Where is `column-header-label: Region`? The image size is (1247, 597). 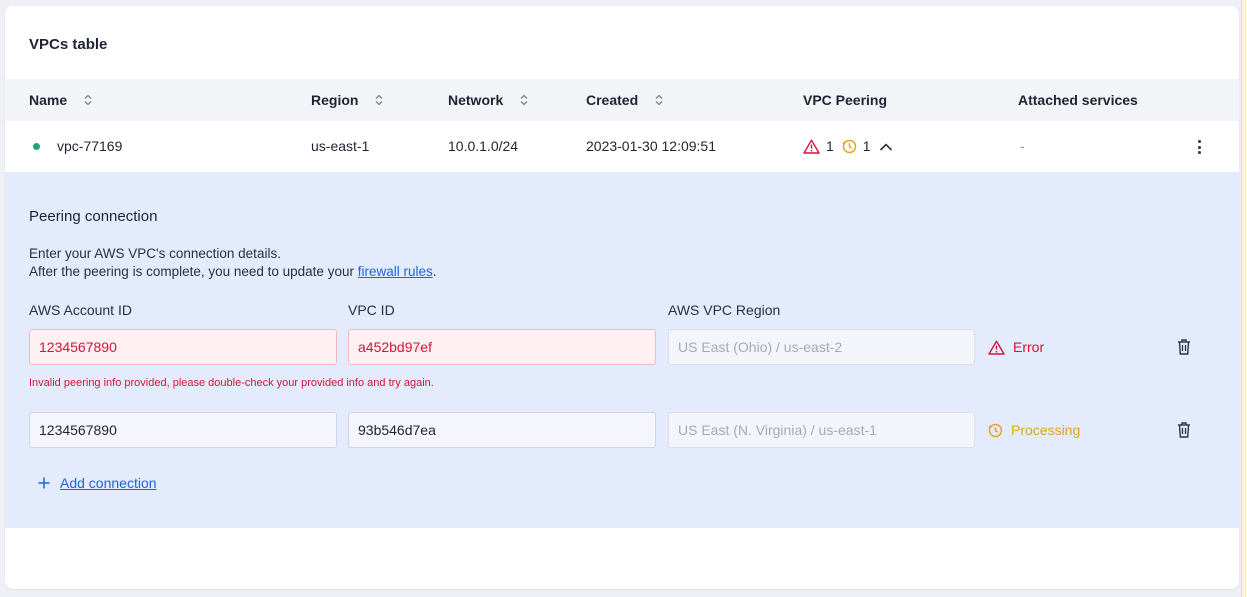 column-header-label: Region is located at coordinates (335, 100).